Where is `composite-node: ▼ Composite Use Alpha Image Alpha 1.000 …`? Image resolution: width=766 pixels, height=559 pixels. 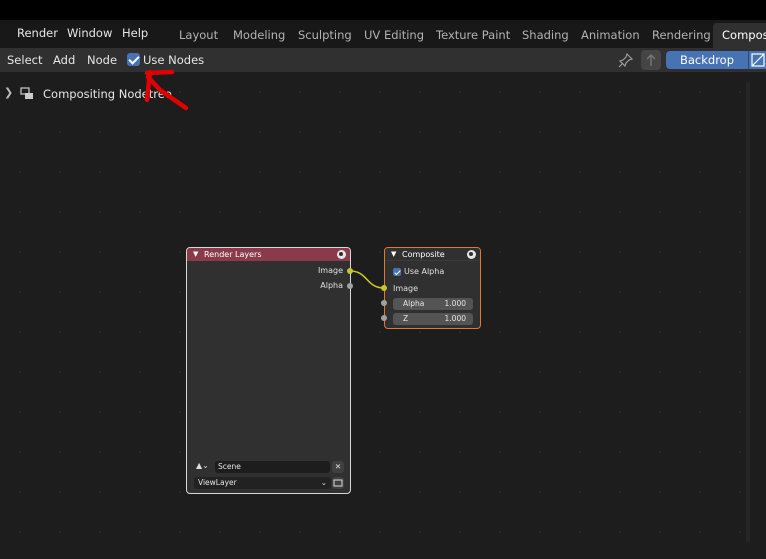 composite-node: ▼ Composite Use Alpha Image Alpha 1.000 … is located at coordinates (432, 288).